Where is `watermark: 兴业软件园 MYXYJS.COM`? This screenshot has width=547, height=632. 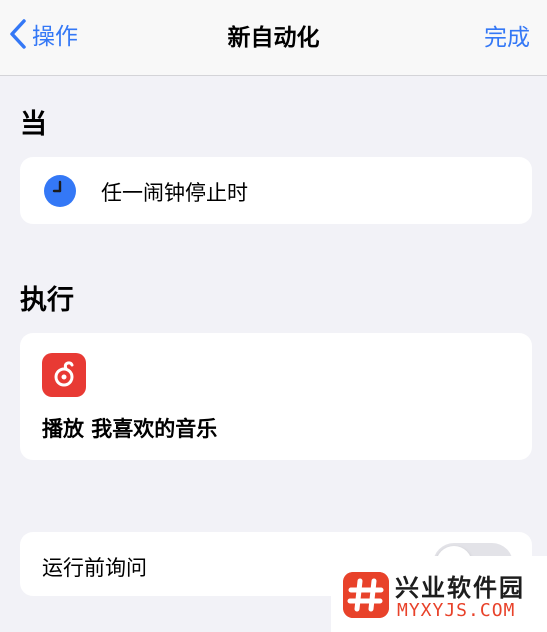
watermark: 兴业软件园 MYXYJS.COM is located at coordinates (439, 594).